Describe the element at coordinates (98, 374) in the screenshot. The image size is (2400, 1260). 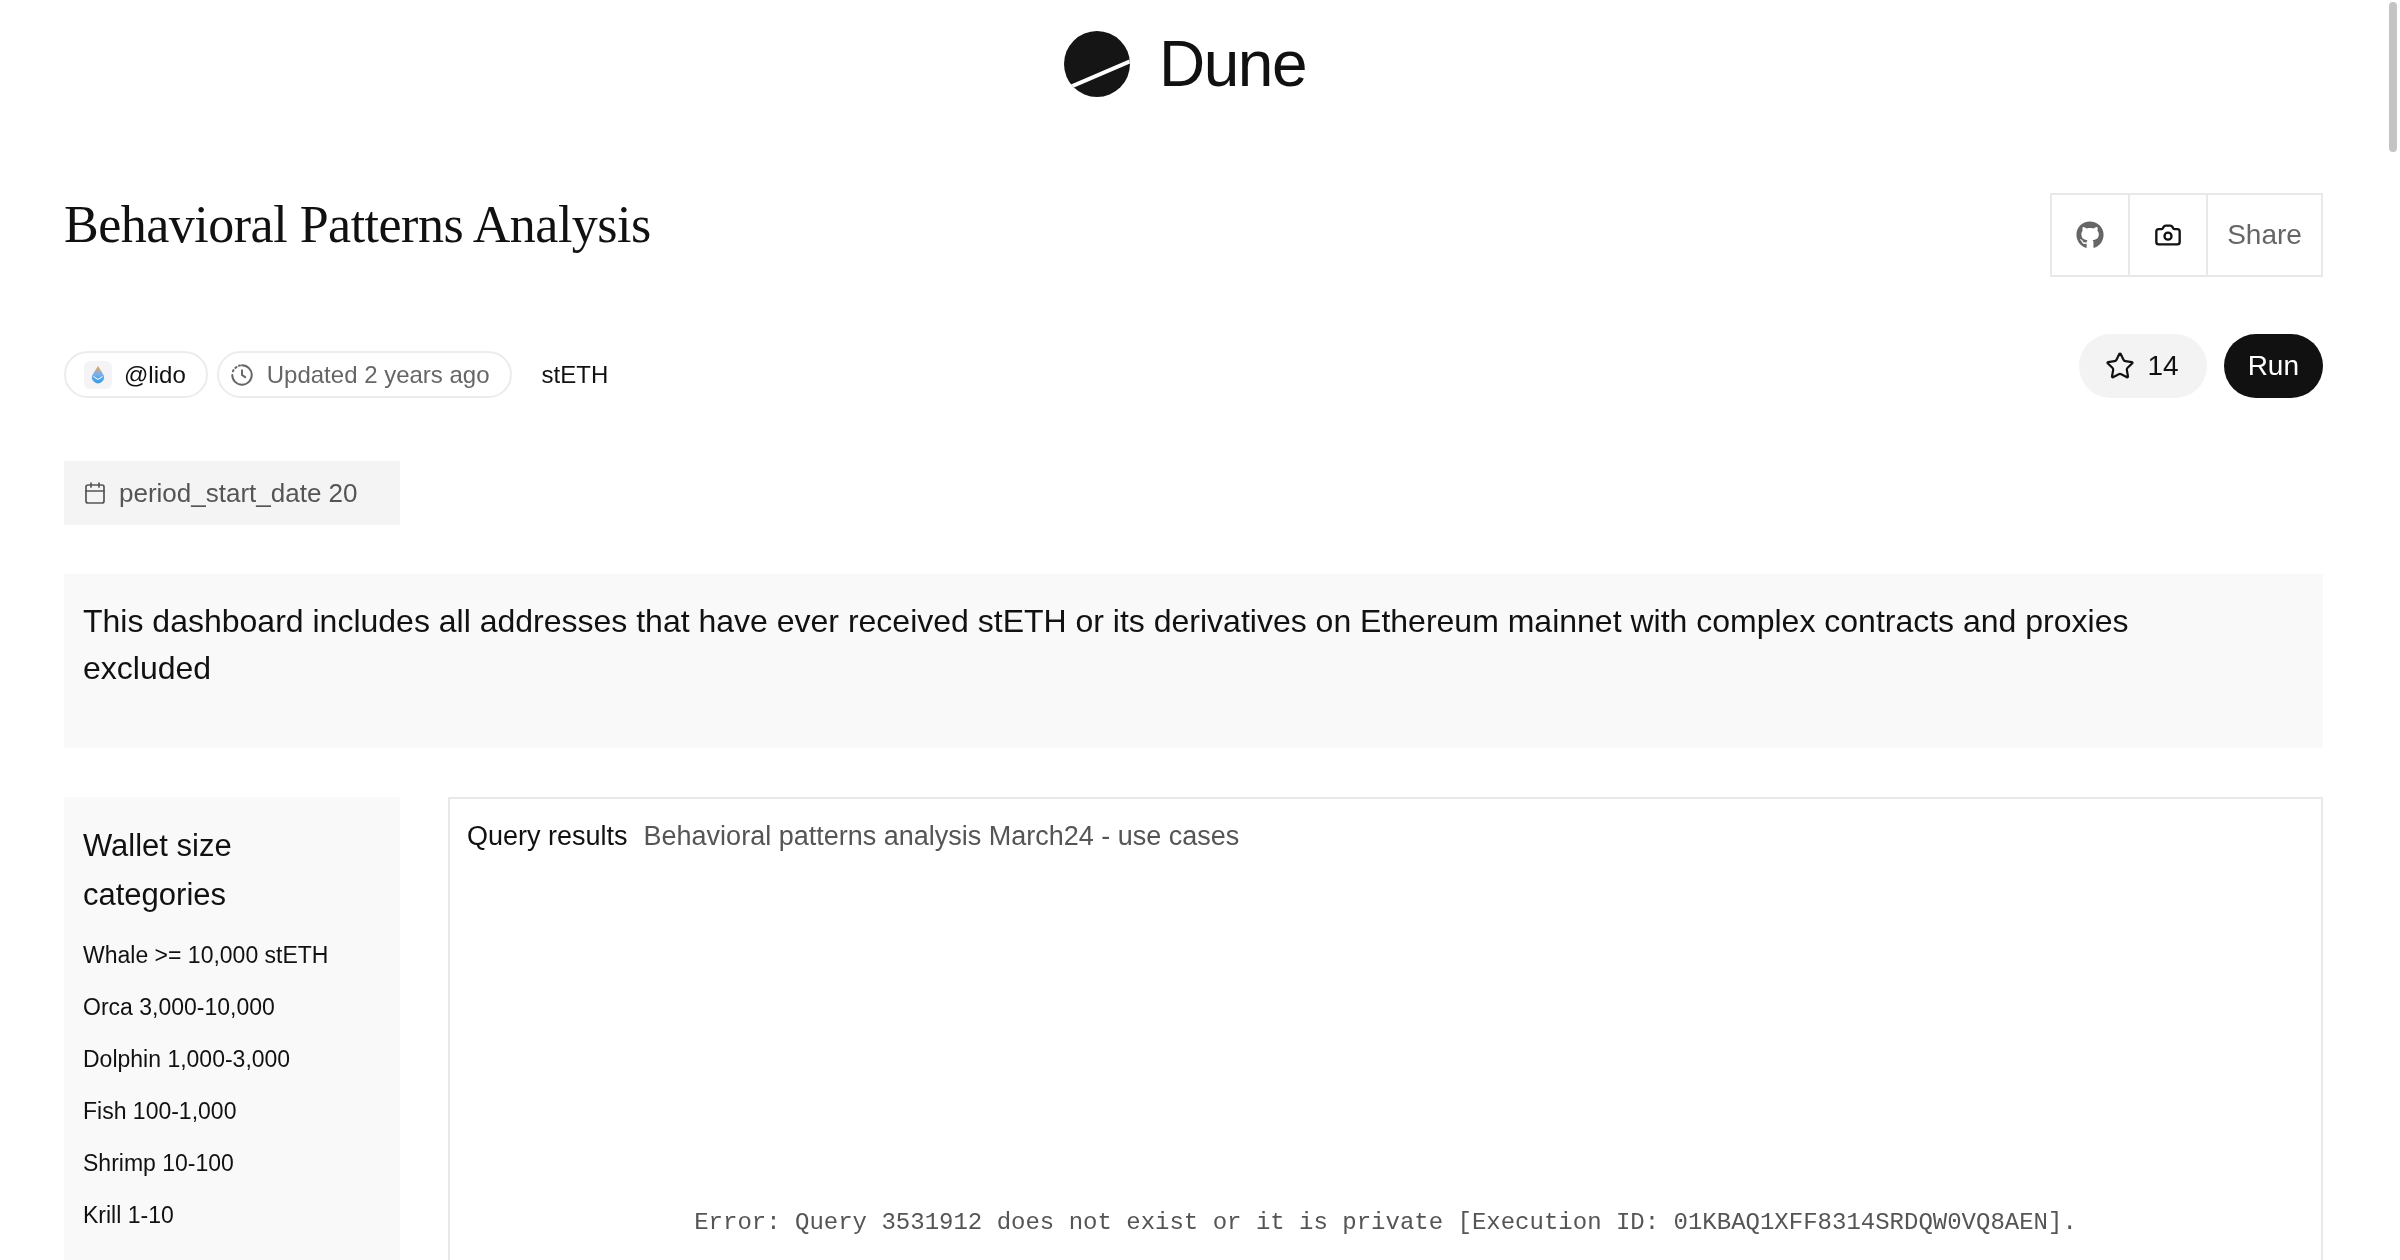
I see `drop-icon` at that location.